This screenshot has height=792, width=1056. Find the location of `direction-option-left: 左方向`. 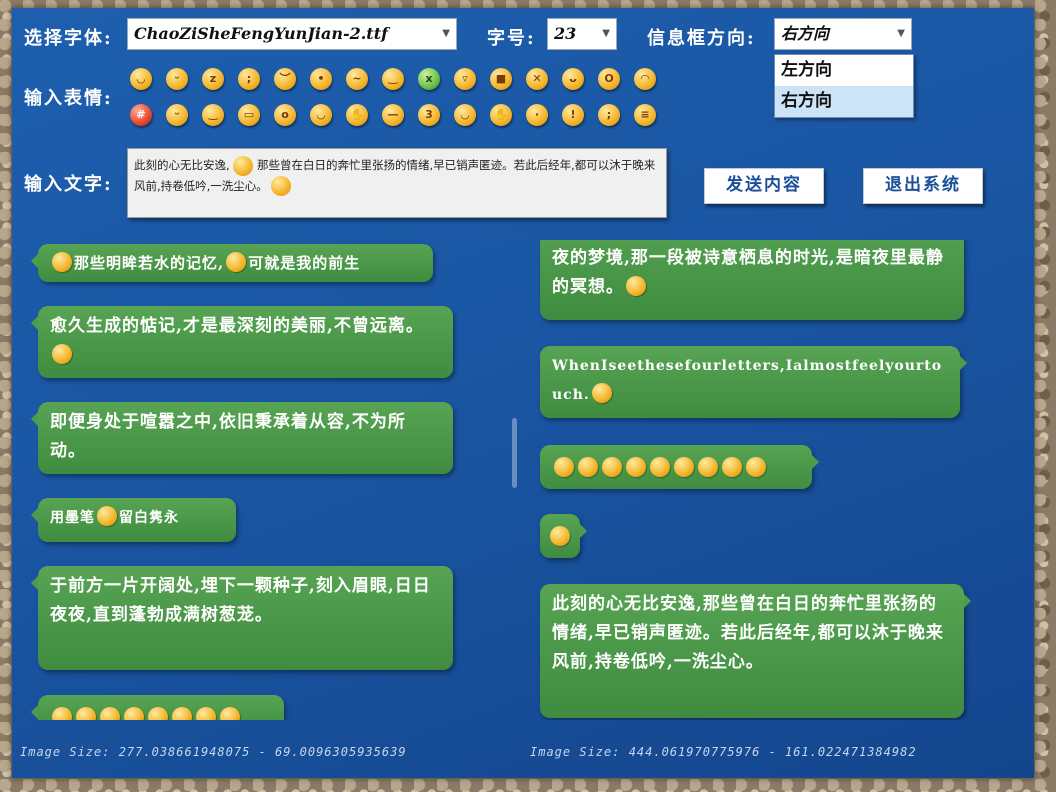

direction-option-left: 左方向 is located at coordinates (844, 70).